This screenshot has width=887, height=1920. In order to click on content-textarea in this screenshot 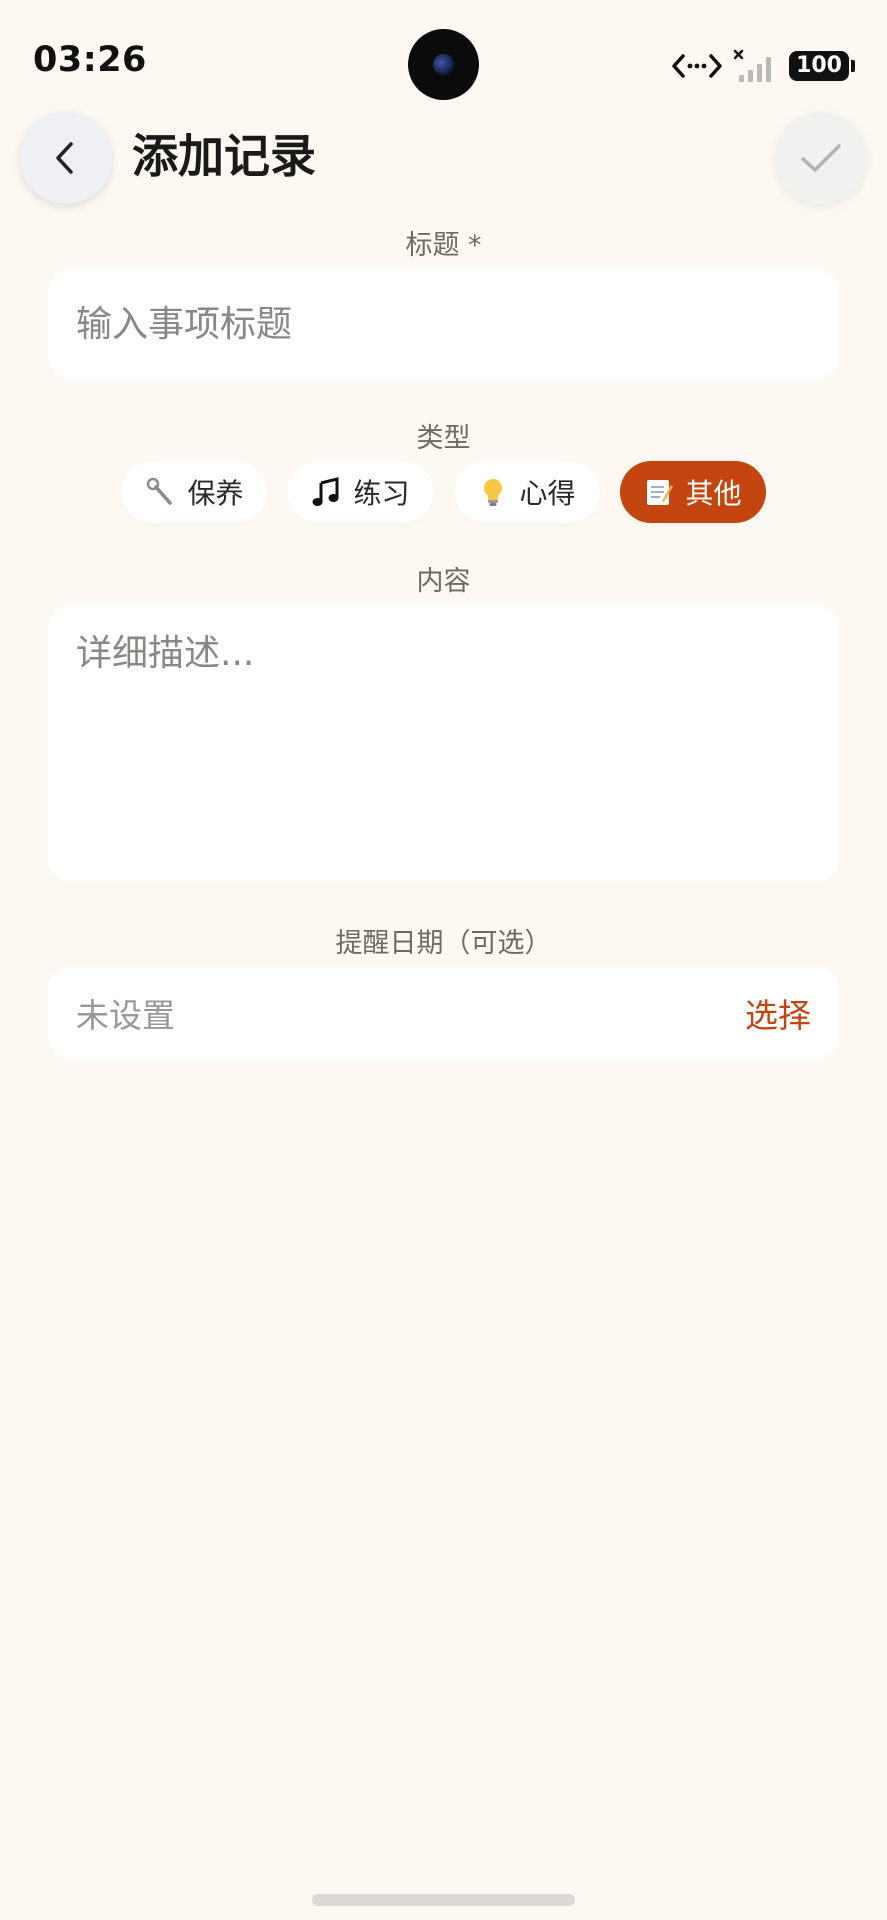, I will do `click(443, 743)`.